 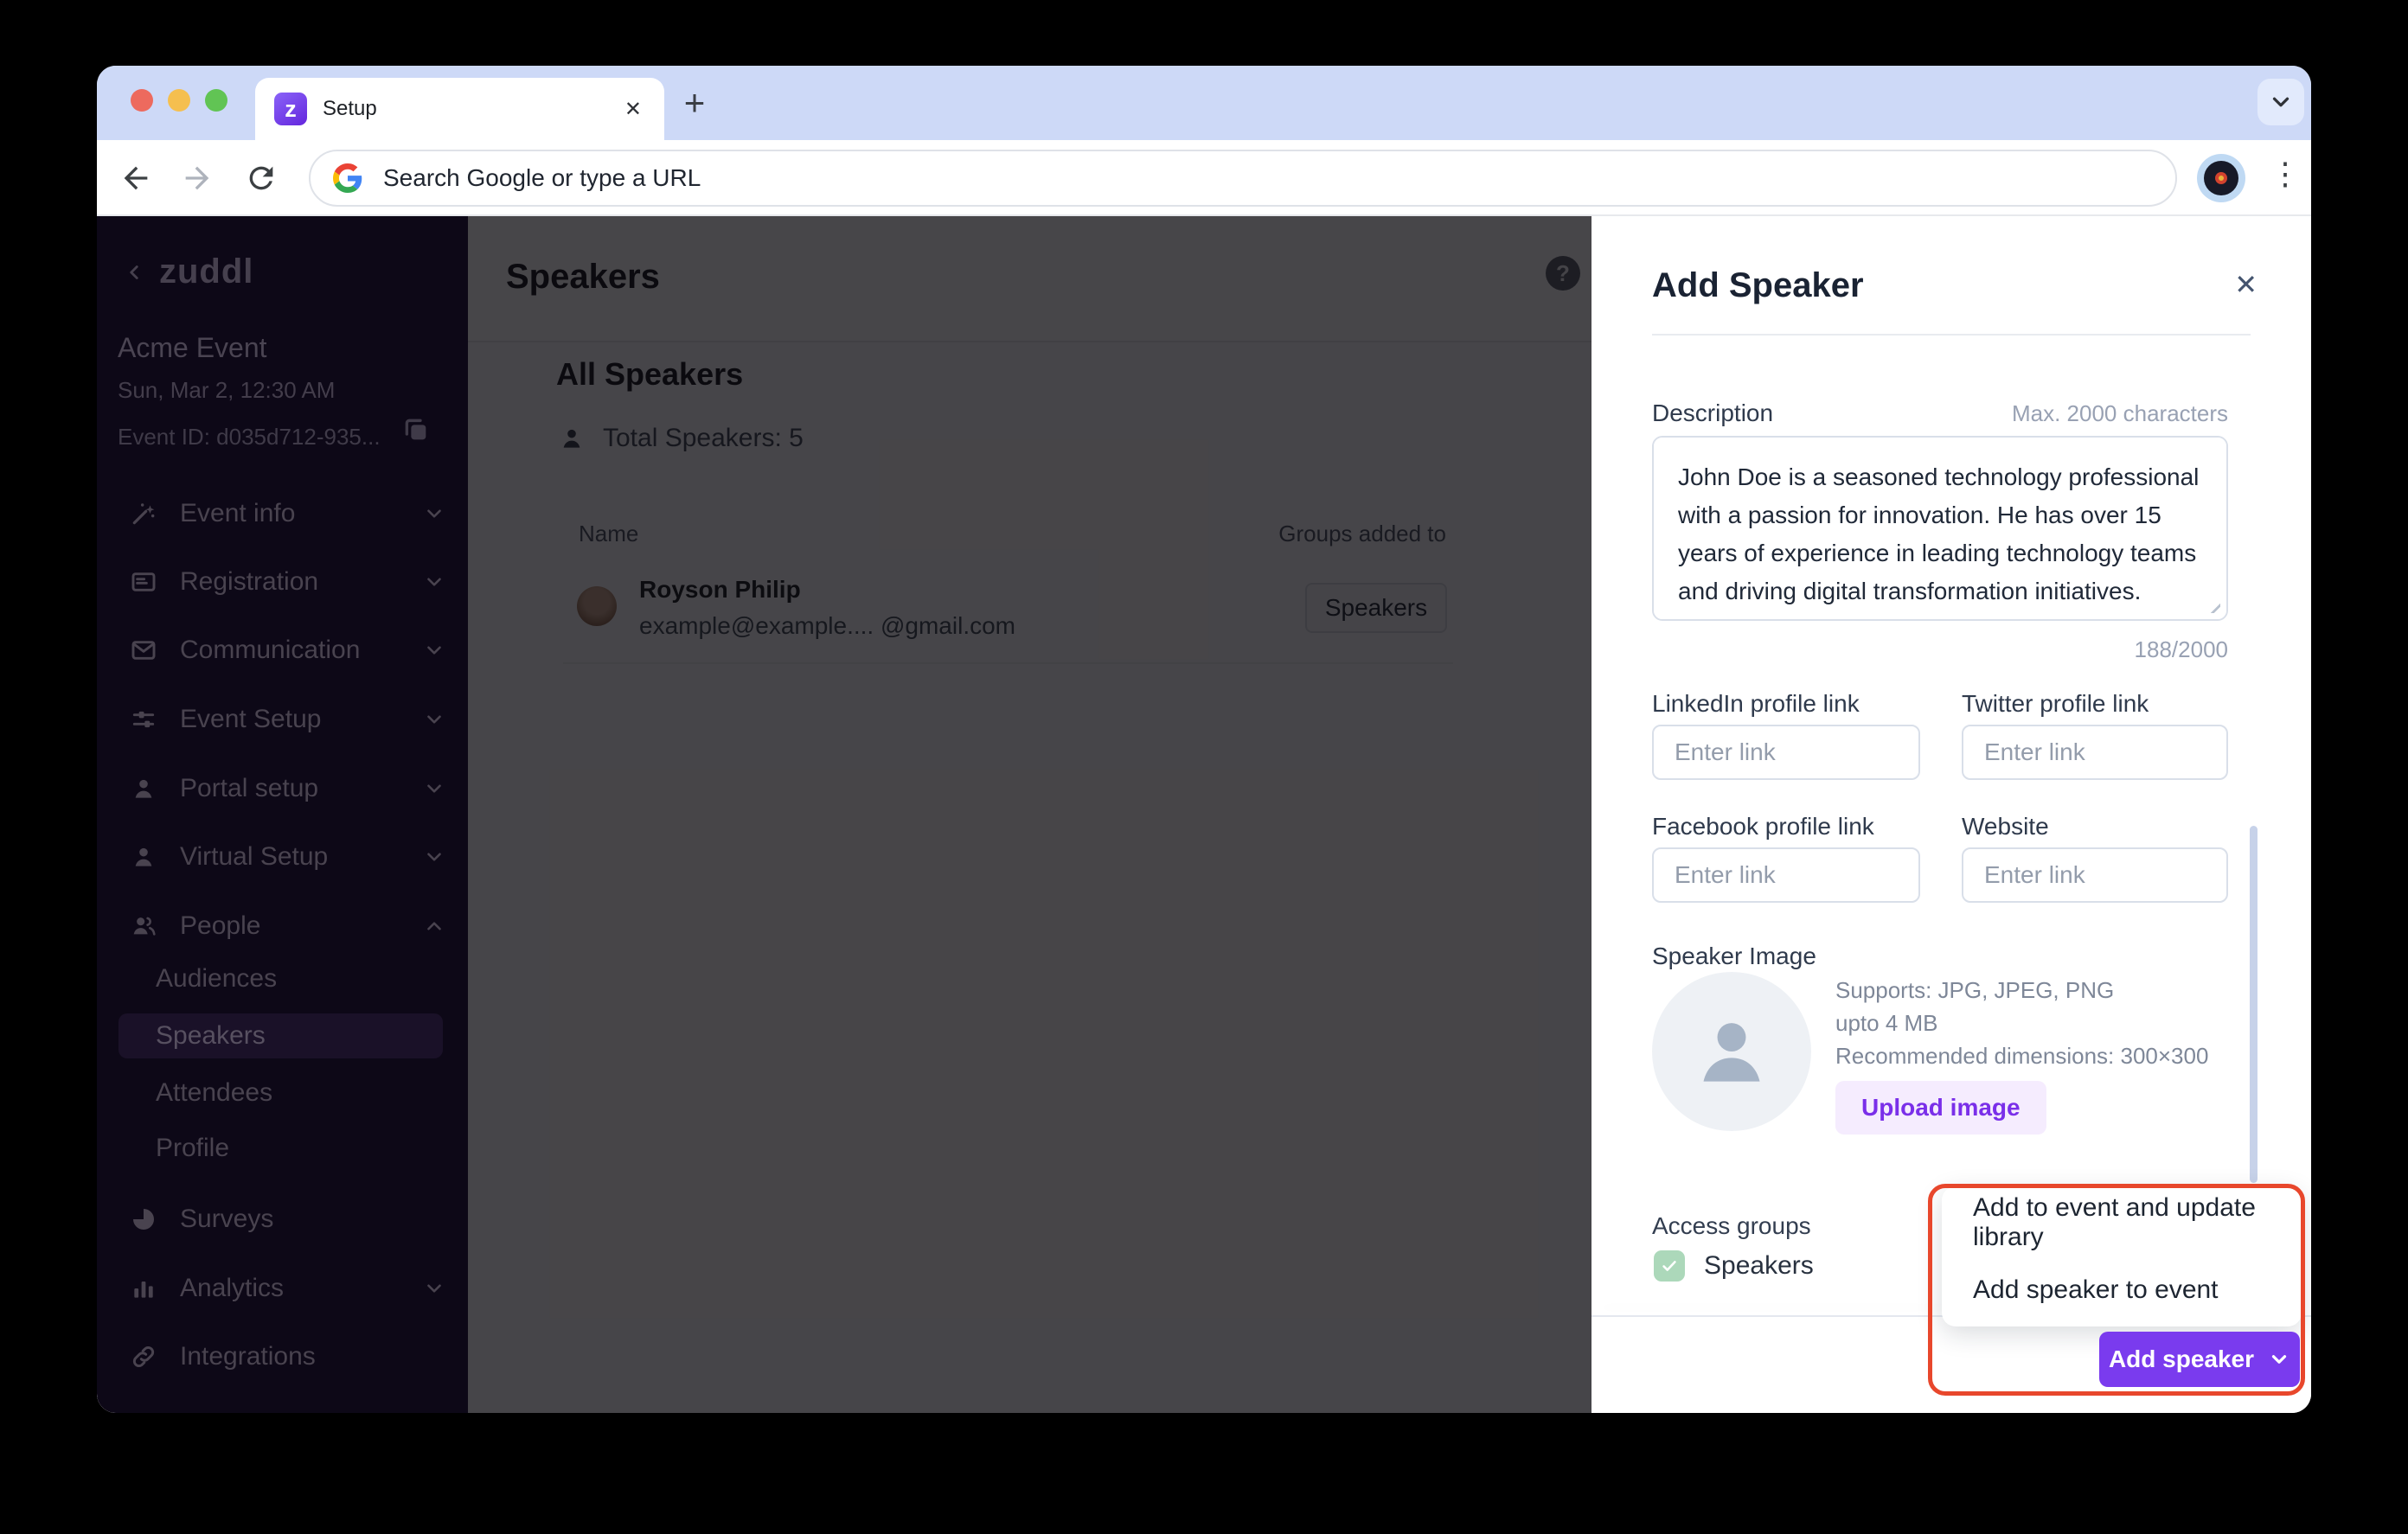 What do you see at coordinates (2055, 703) in the screenshot?
I see `twitter-label: Twitter profile link` at bounding box center [2055, 703].